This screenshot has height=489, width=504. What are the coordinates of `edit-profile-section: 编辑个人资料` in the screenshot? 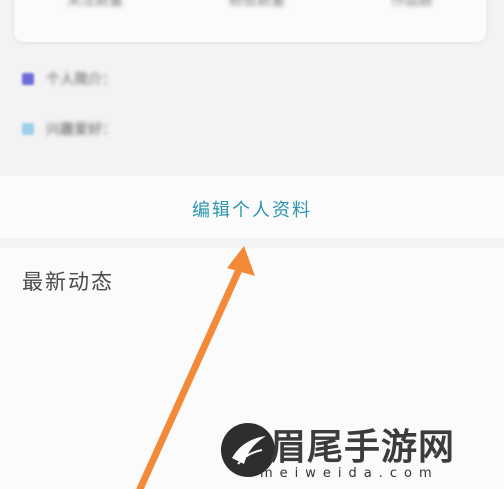 It's located at (252, 207).